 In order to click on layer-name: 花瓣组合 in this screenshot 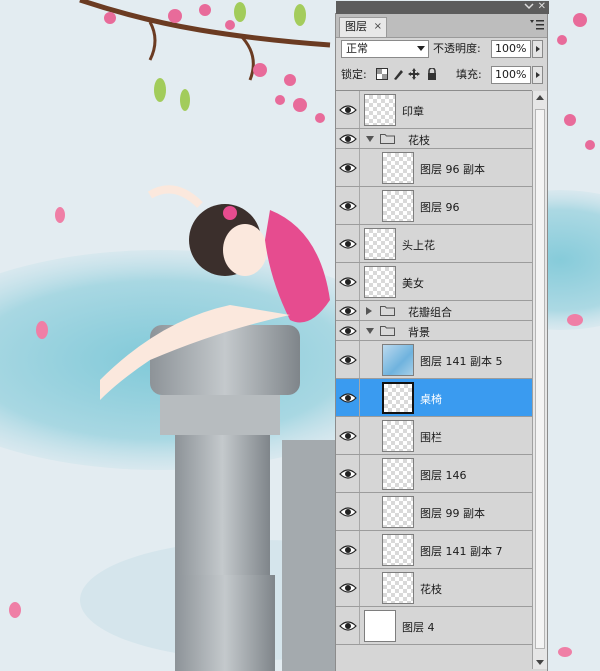, I will do `click(430, 312)`.